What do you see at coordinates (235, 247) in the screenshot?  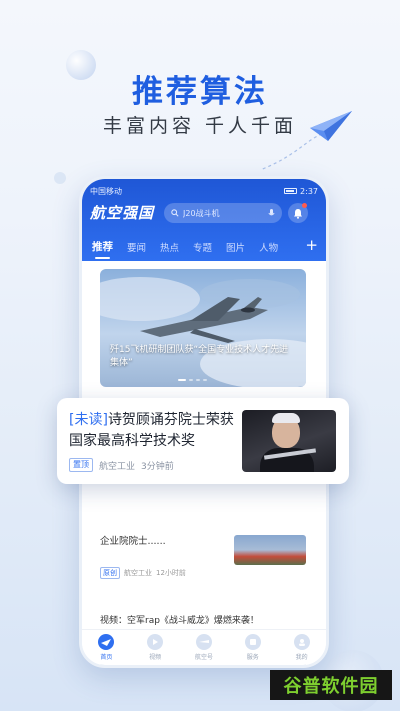 I see `tab-pictures: 图片` at bounding box center [235, 247].